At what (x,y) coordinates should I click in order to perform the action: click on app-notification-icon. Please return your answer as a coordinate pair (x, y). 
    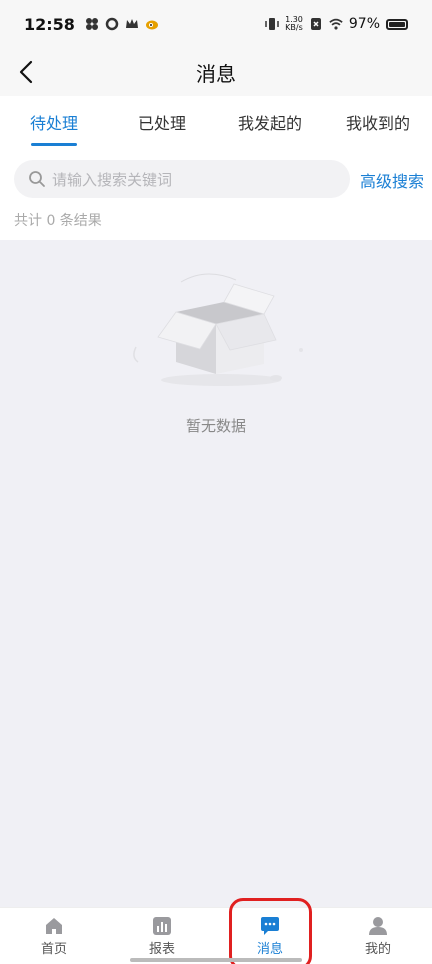
    Looking at the image, I should click on (91, 24).